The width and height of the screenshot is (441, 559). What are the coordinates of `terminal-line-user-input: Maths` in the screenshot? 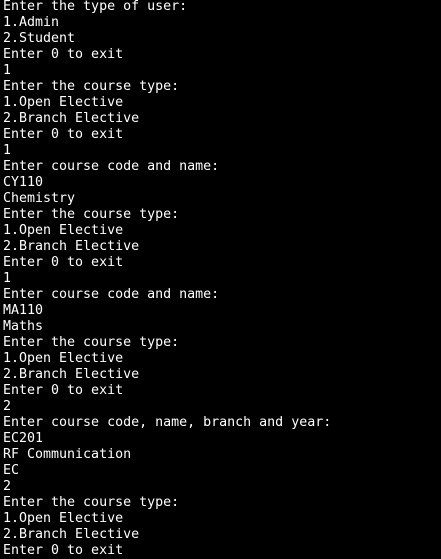 It's located at (23, 326).